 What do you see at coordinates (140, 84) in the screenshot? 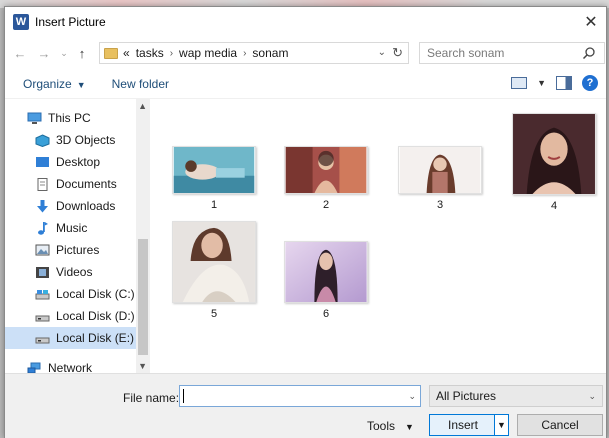
I see `new-folder-button: New folder` at bounding box center [140, 84].